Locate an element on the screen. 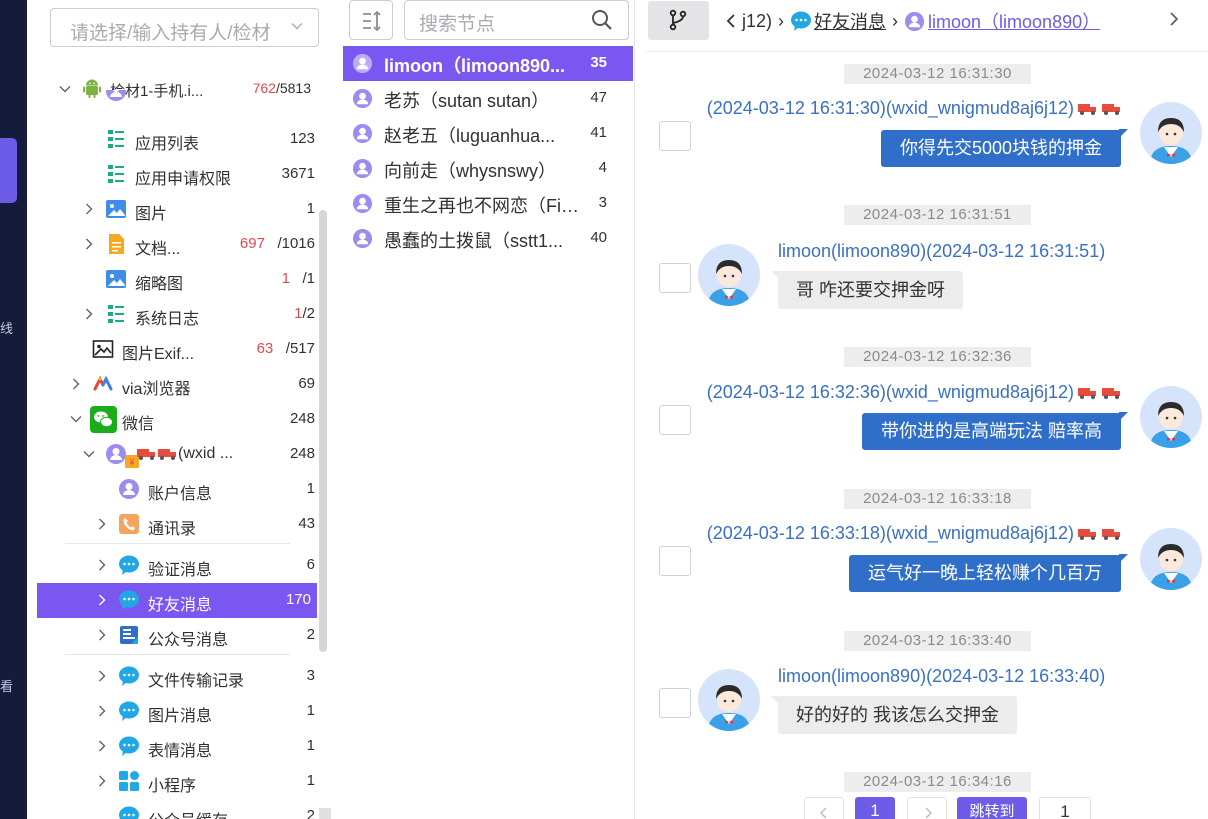 The height and width of the screenshot is (819, 1208). node-item-luguanhua: 赵老五（luguanhua... 41 is located at coordinates (488, 133).